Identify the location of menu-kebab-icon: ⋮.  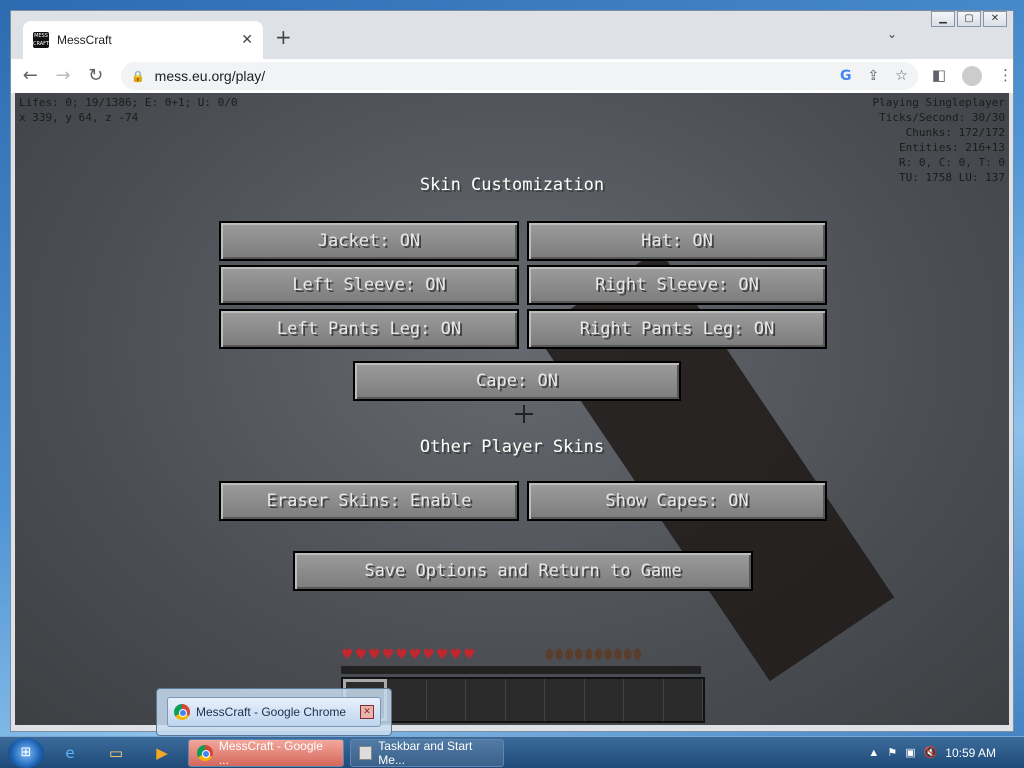
(1005, 76).